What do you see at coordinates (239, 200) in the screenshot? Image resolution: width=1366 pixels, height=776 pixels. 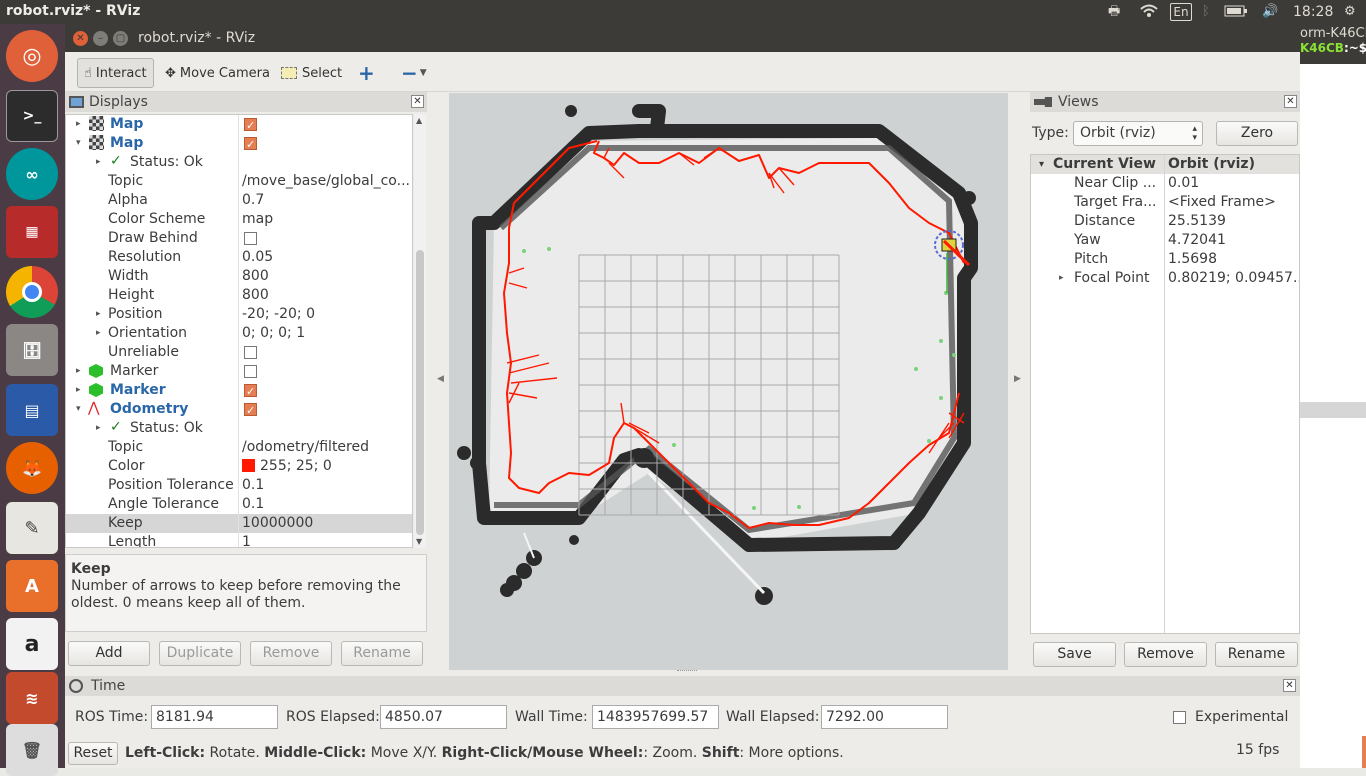 I see `display-row: Alpha 0.7` at bounding box center [239, 200].